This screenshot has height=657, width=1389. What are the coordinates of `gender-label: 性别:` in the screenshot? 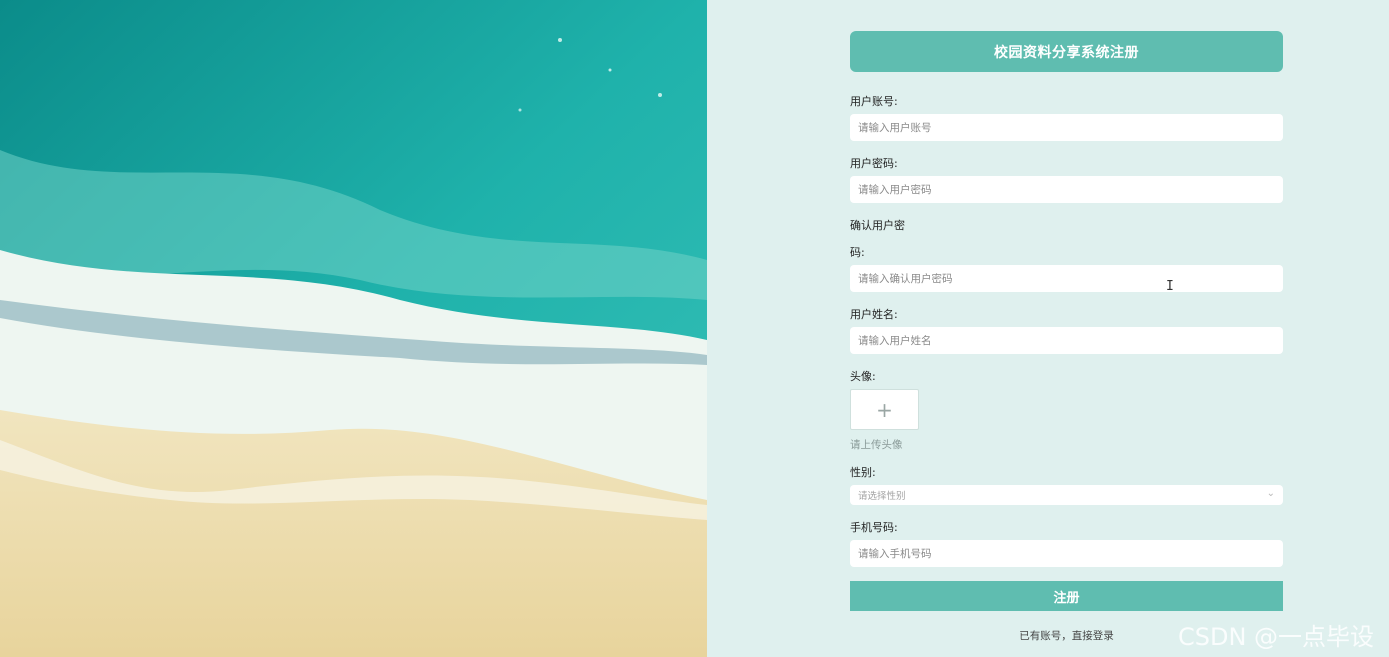 It's located at (863, 472).